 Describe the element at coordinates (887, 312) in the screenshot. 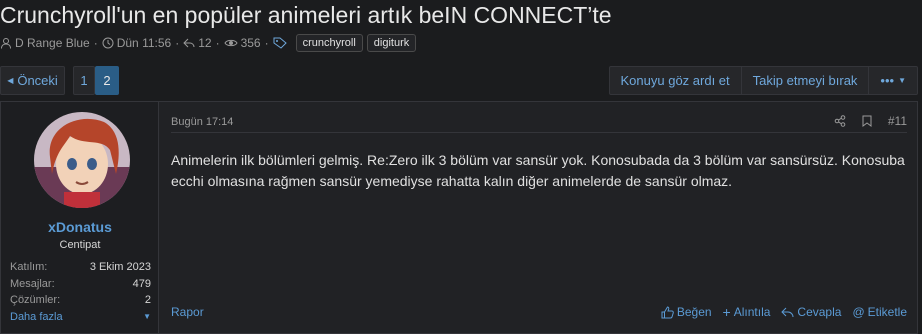

I see `tag-users-label: Etiketle` at that location.